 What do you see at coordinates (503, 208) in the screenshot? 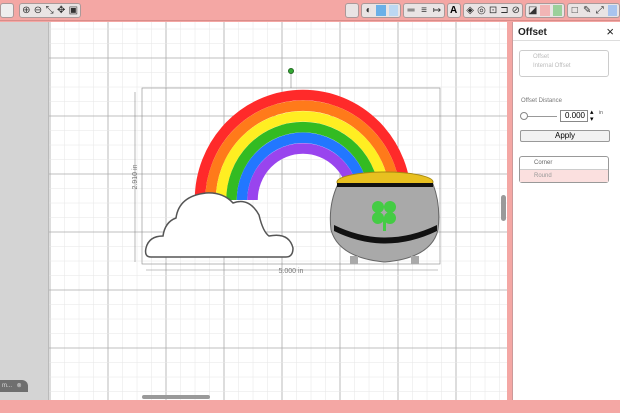
I see `vertical-scrollbar` at bounding box center [503, 208].